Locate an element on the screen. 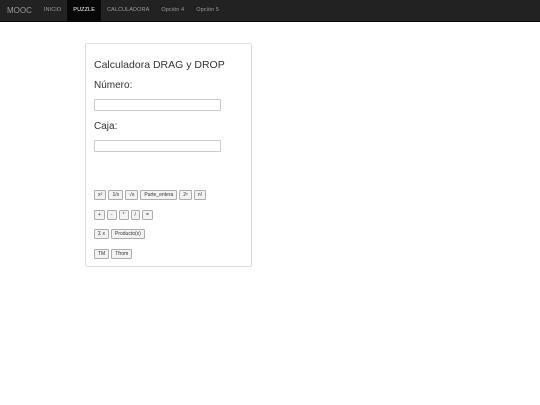 Image resolution: width=540 pixels, height=405 pixels. integer-part-button: Parte_entera is located at coordinates (159, 195).